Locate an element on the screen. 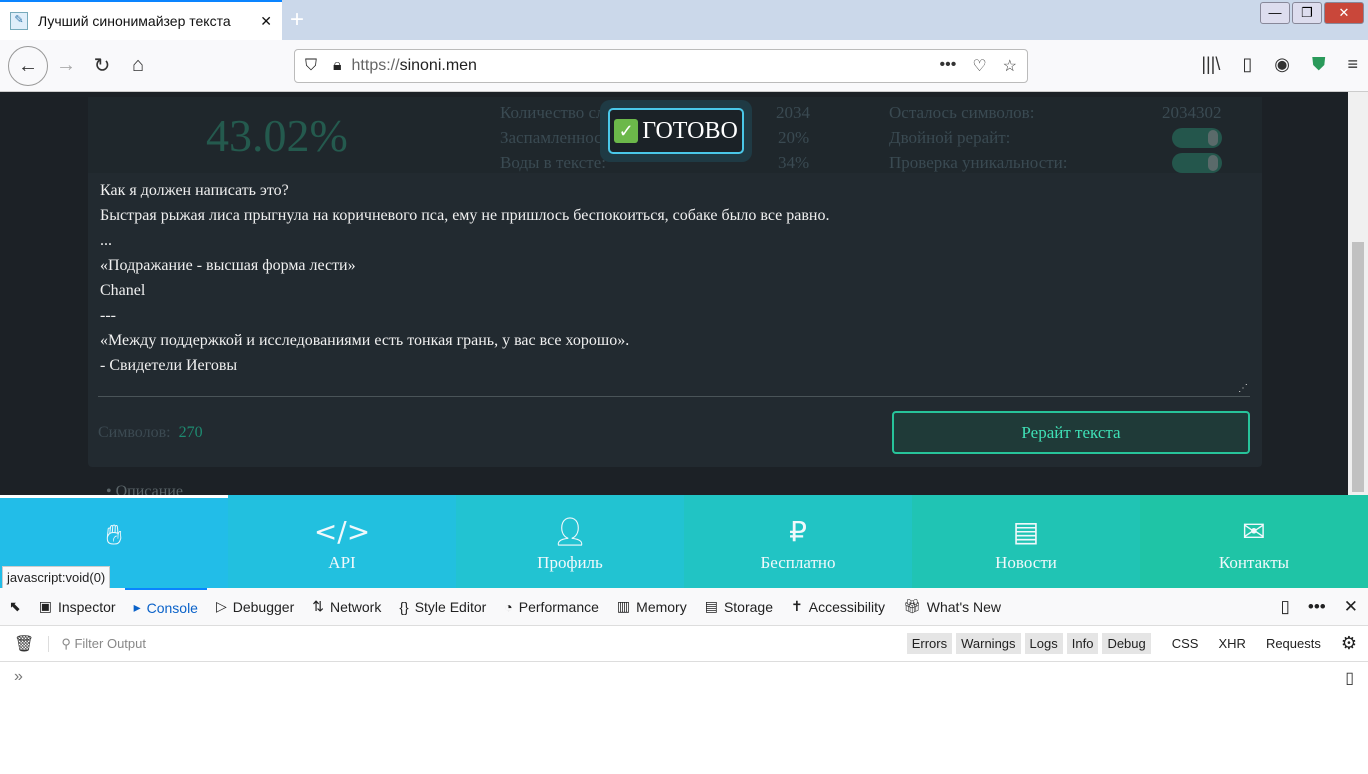  tab-bar: ✎ Лучший синонимайзер текста ✕ + — ❐ ✕ is located at coordinates (684, 20).